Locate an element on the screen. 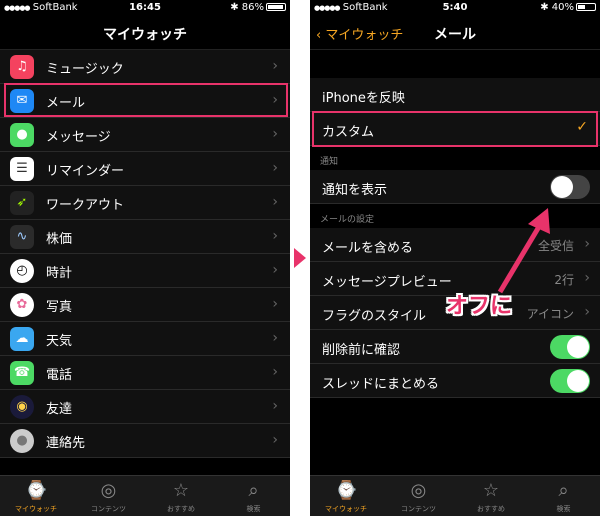 Image resolution: width=600 pixels, height=516 pixels. list-item-label: 株価 is located at coordinates (59, 239).